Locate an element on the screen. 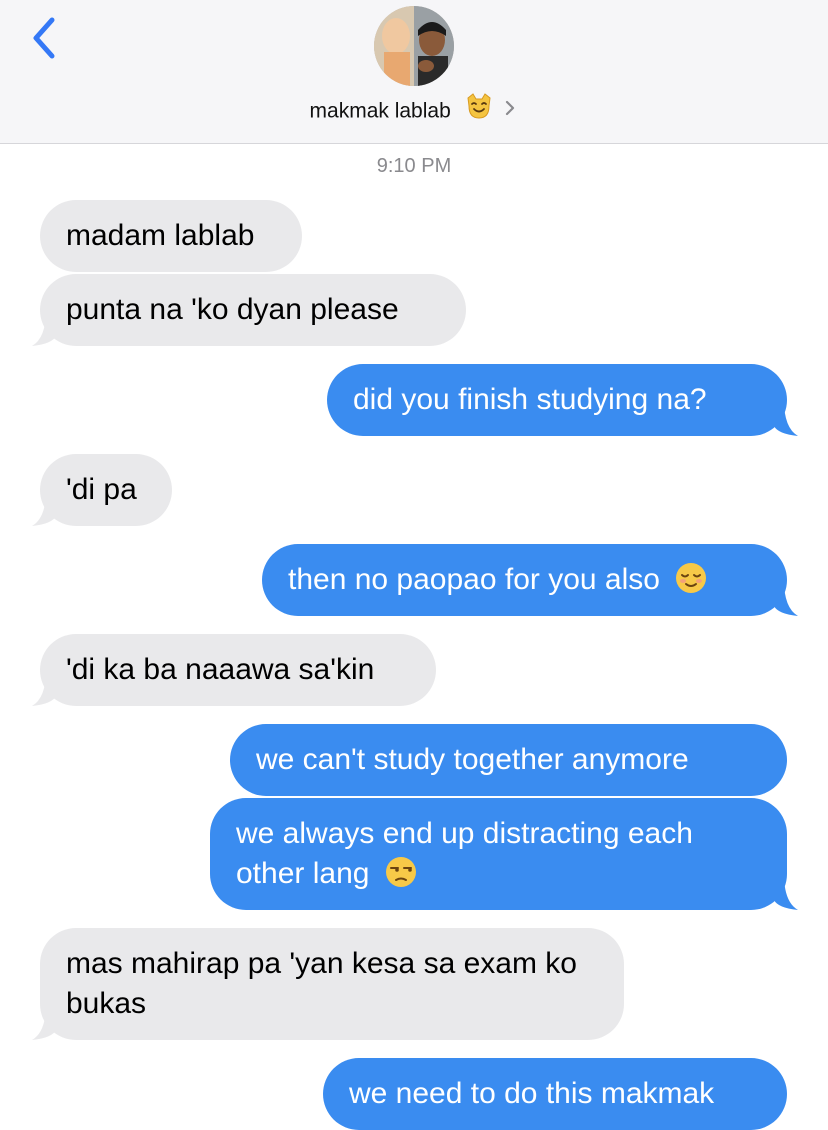 This screenshot has height=1130, width=828. avatar is located at coordinates (414, 46).